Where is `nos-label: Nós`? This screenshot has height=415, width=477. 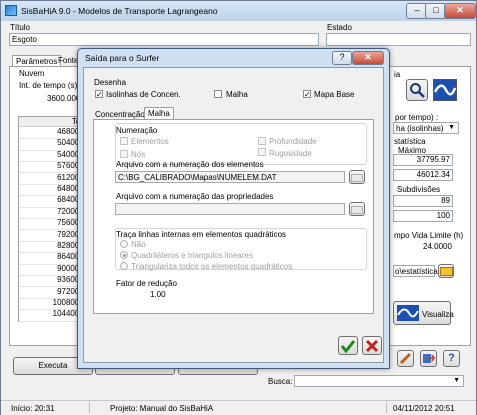
nos-label: Nós is located at coordinates (138, 154).